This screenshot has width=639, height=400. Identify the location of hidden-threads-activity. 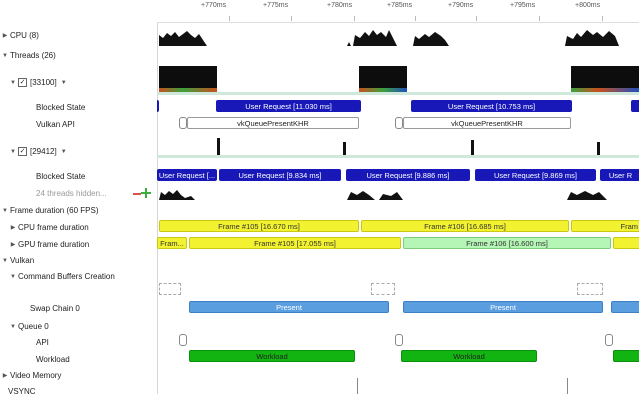
(383, 195).